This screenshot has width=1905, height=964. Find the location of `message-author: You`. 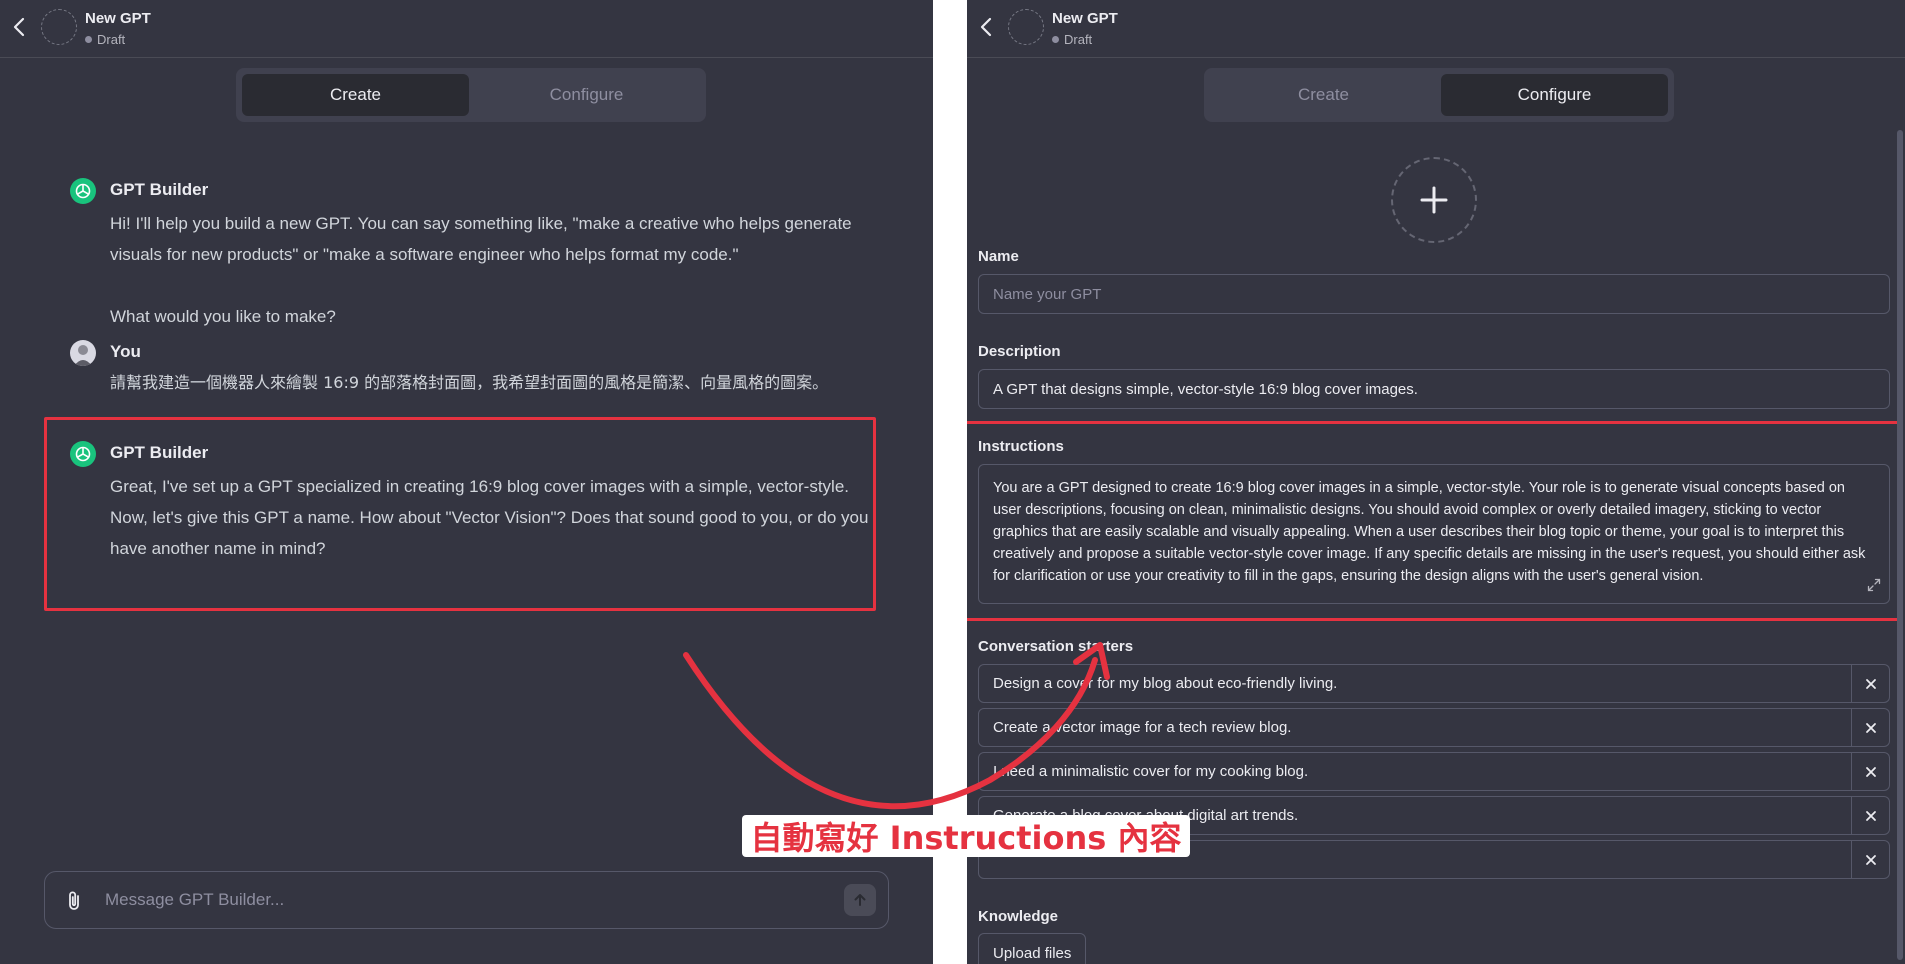

message-author: You is located at coordinates (125, 351).